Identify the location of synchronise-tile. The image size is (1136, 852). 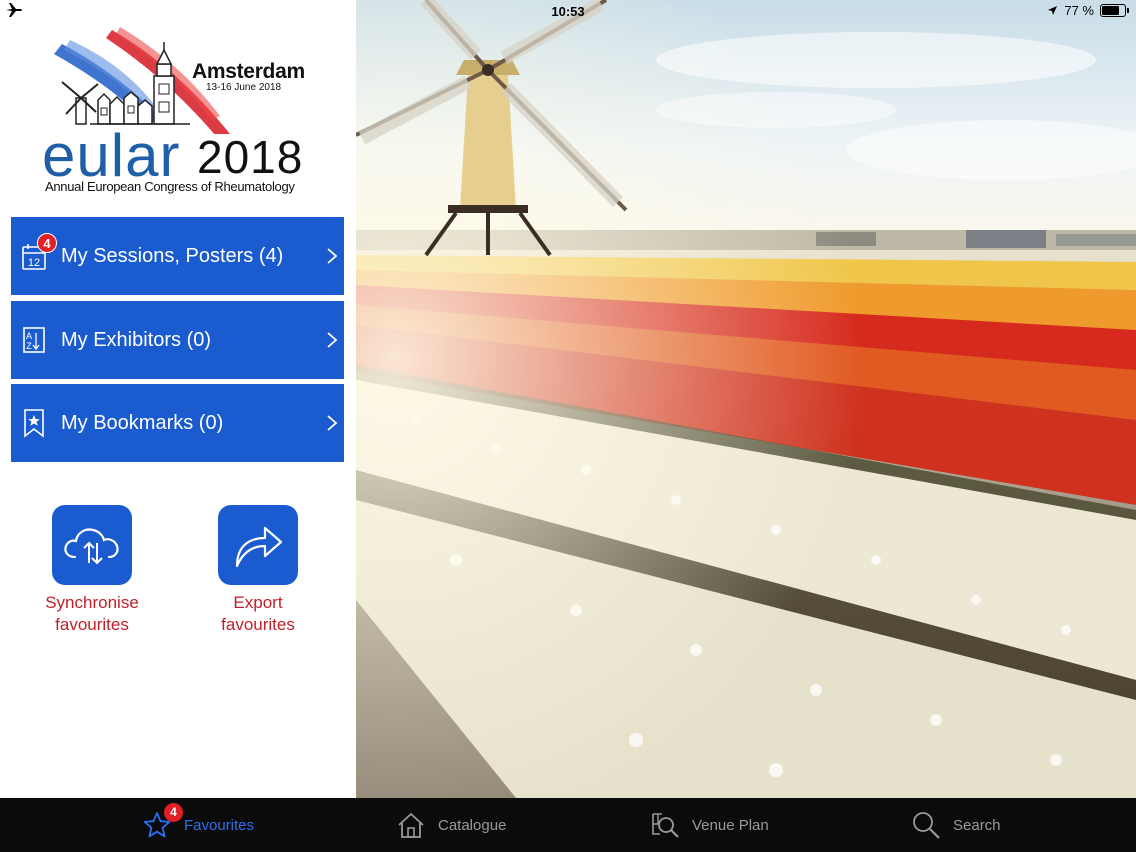
(92, 545).